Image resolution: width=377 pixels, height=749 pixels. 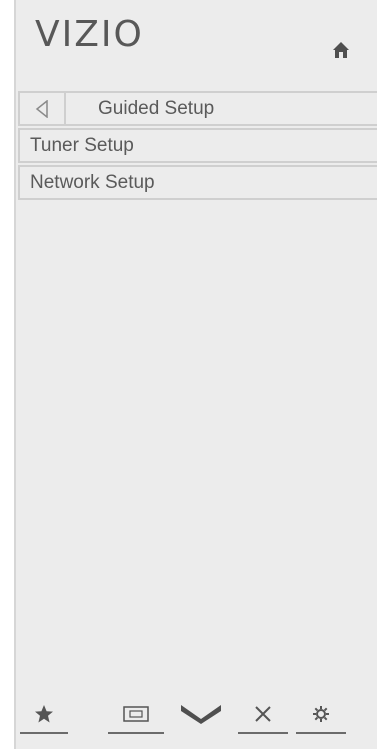 I want to click on back-triangle-icon, so click(x=41, y=108).